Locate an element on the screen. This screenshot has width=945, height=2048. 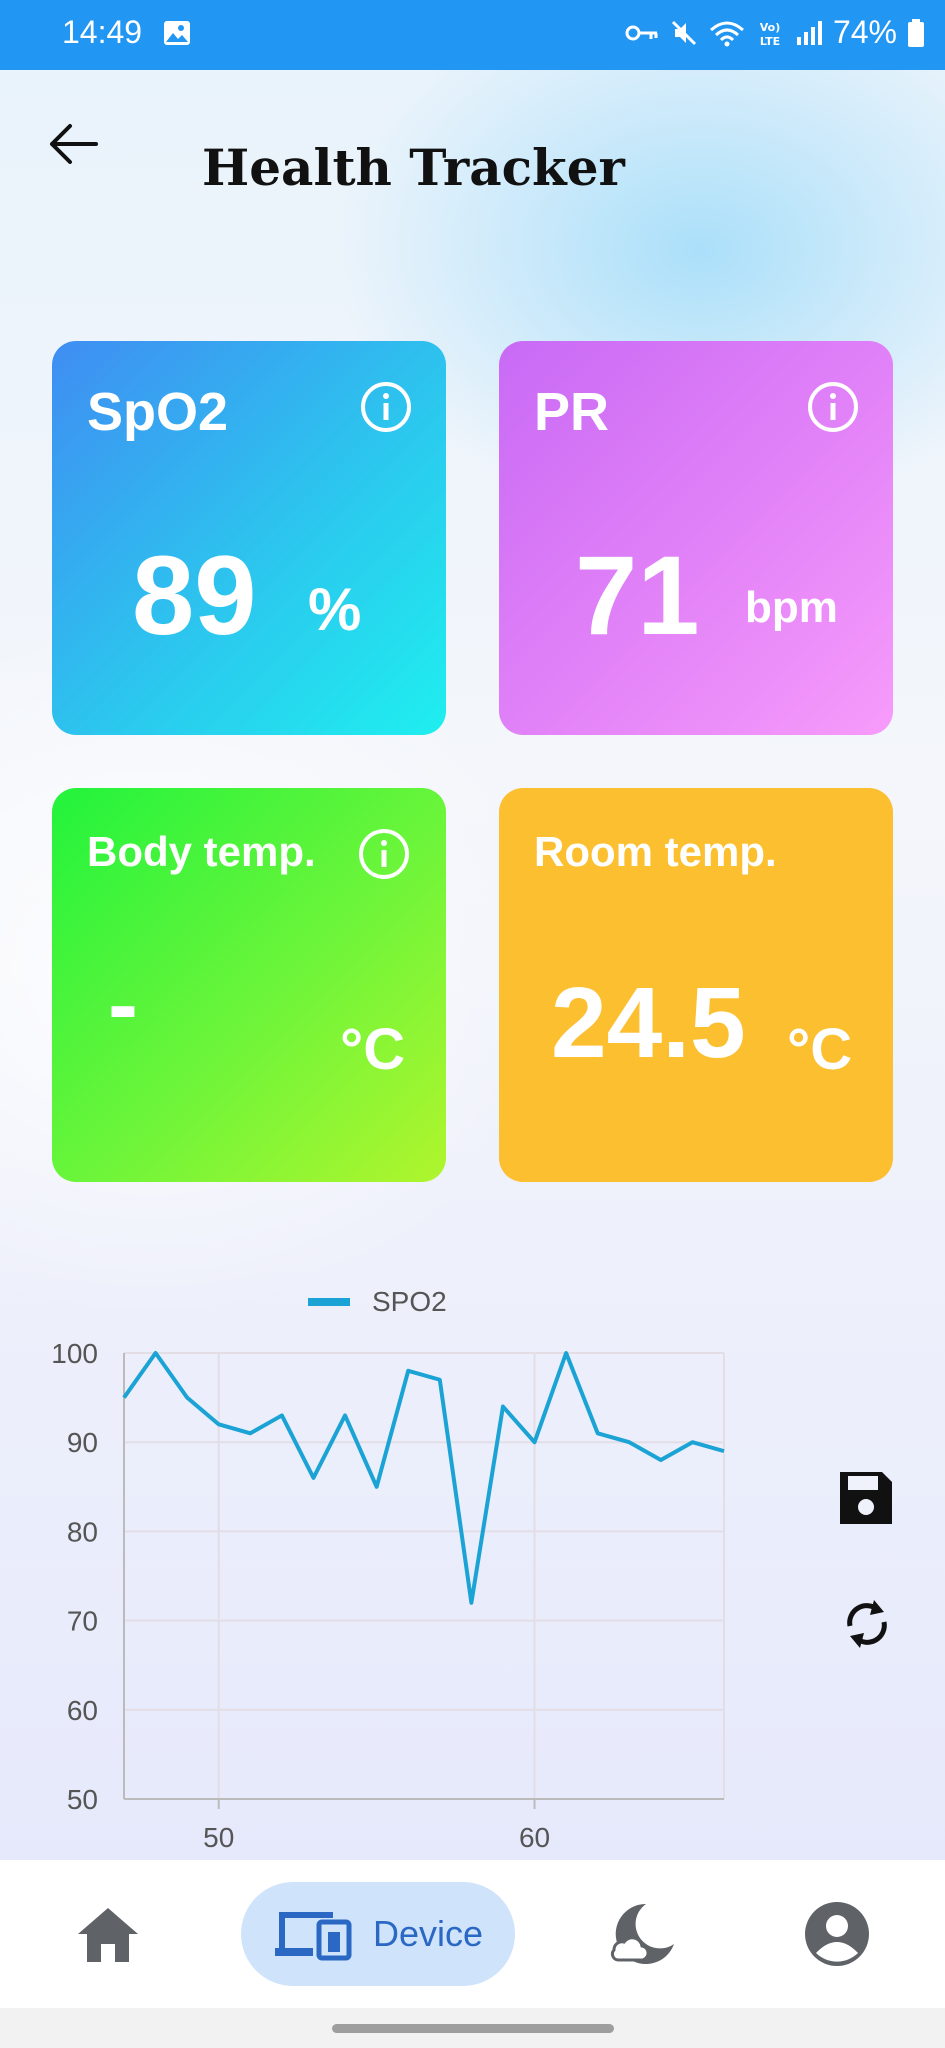
legend-label: SPO2 is located at coordinates (409, 1301).